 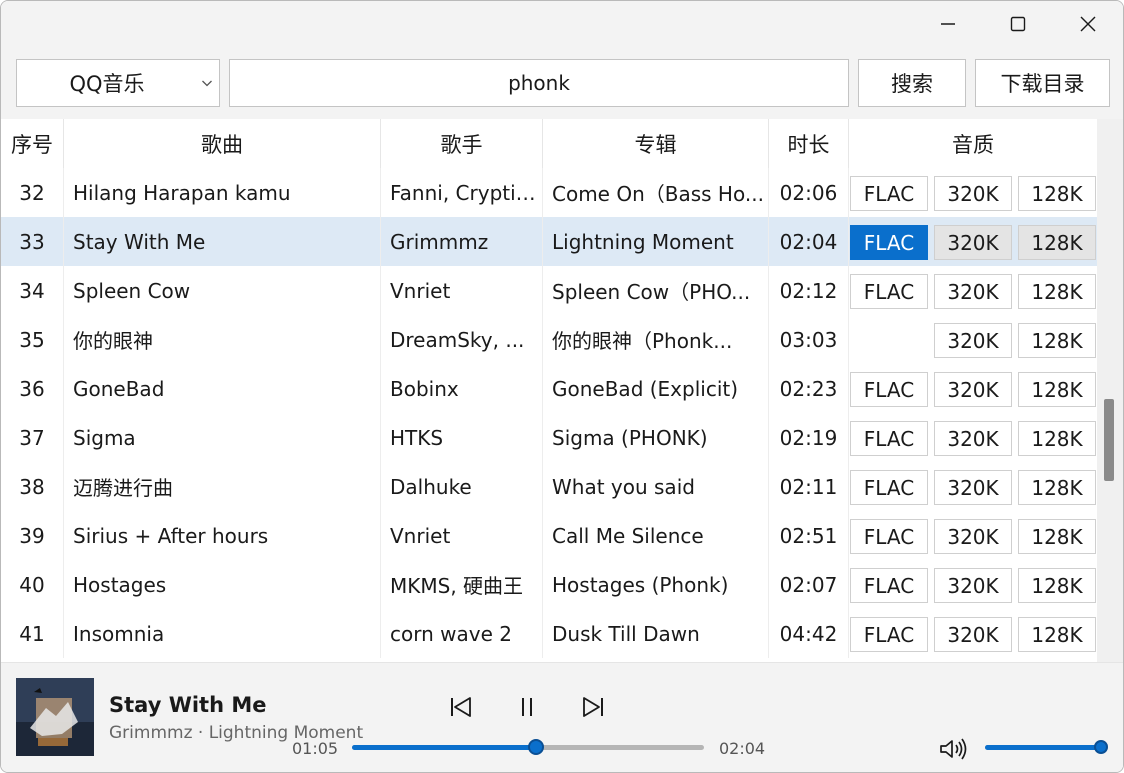 I want to click on toolbar: QQ音乐 搜索 下载目录, so click(x=562, y=83).